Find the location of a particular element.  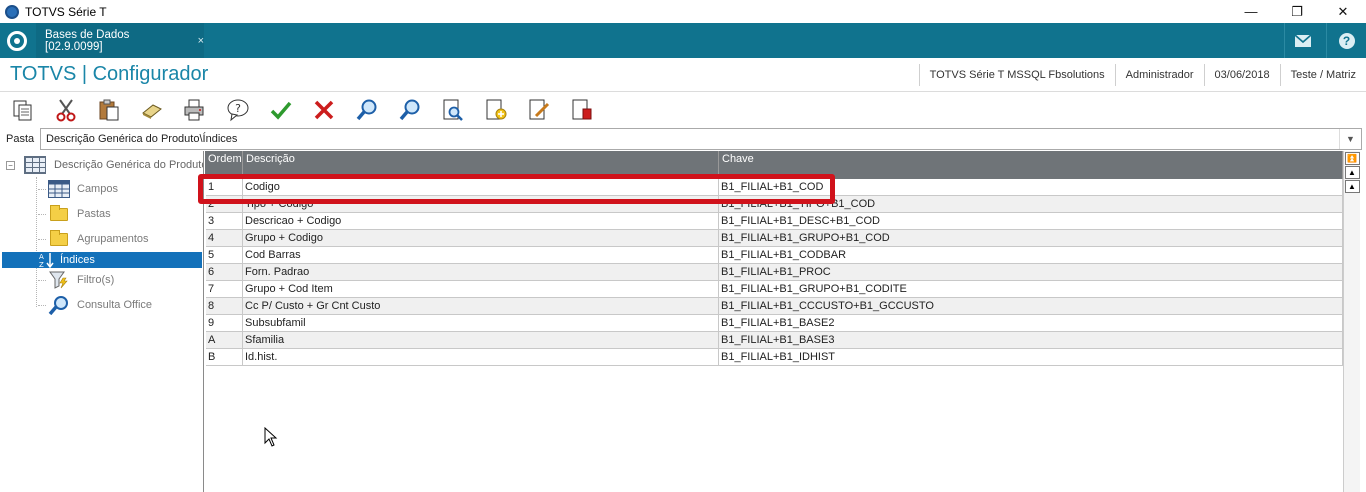

user-label: Administrador is located at coordinates (1159, 75).